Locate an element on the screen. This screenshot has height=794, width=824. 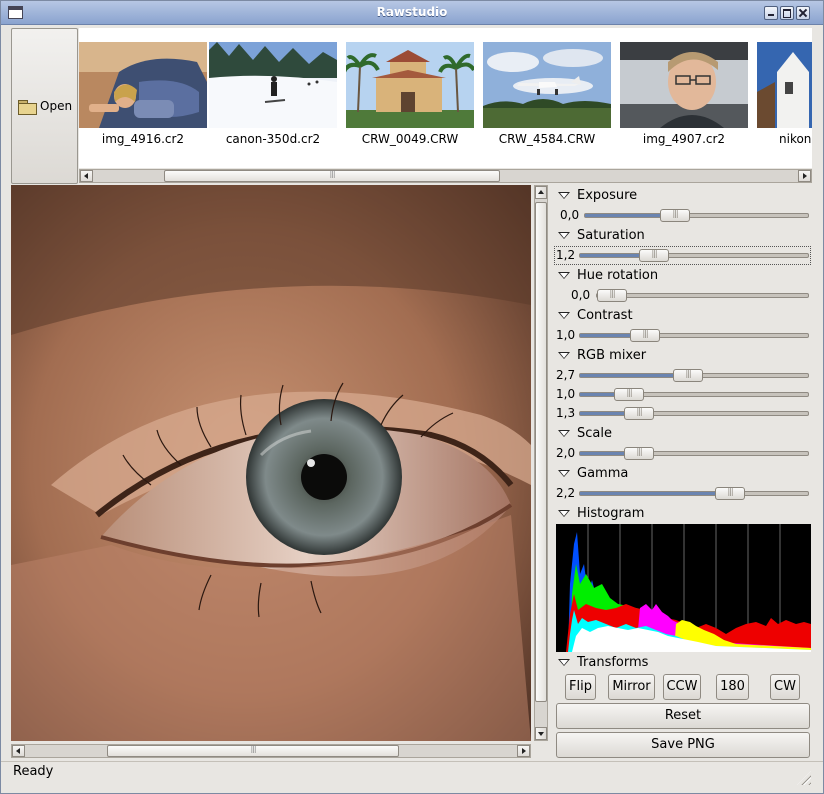
status-text: Ready is located at coordinates (33, 771).